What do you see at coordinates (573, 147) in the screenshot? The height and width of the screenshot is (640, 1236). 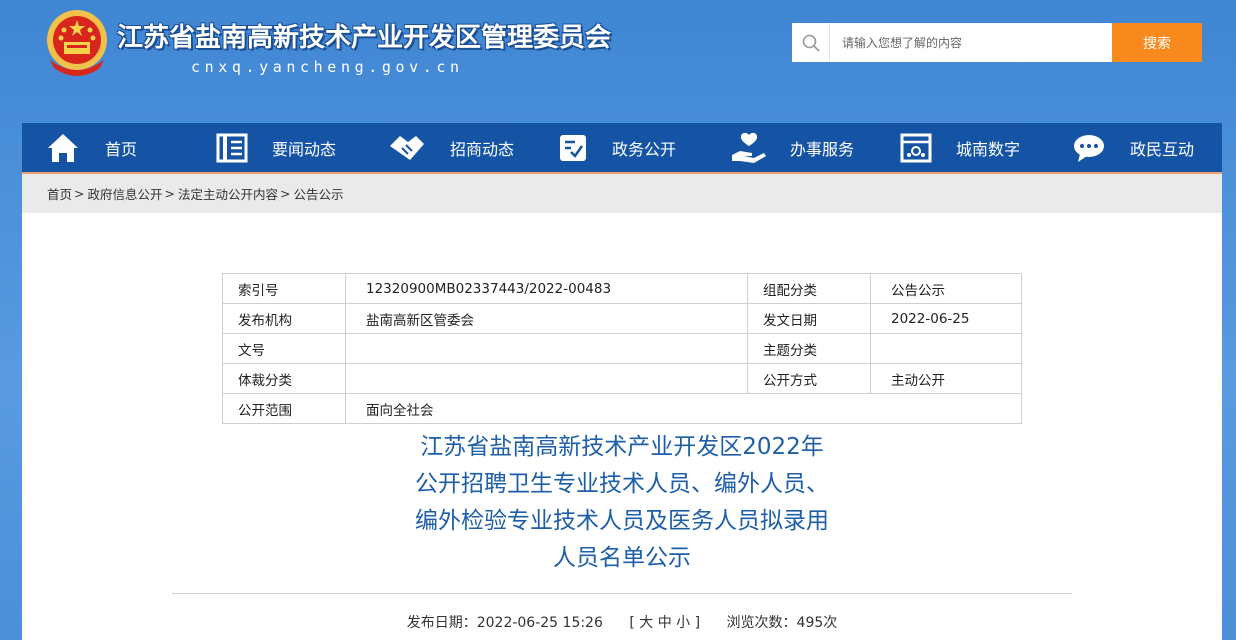 I see `document-check-icon` at bounding box center [573, 147].